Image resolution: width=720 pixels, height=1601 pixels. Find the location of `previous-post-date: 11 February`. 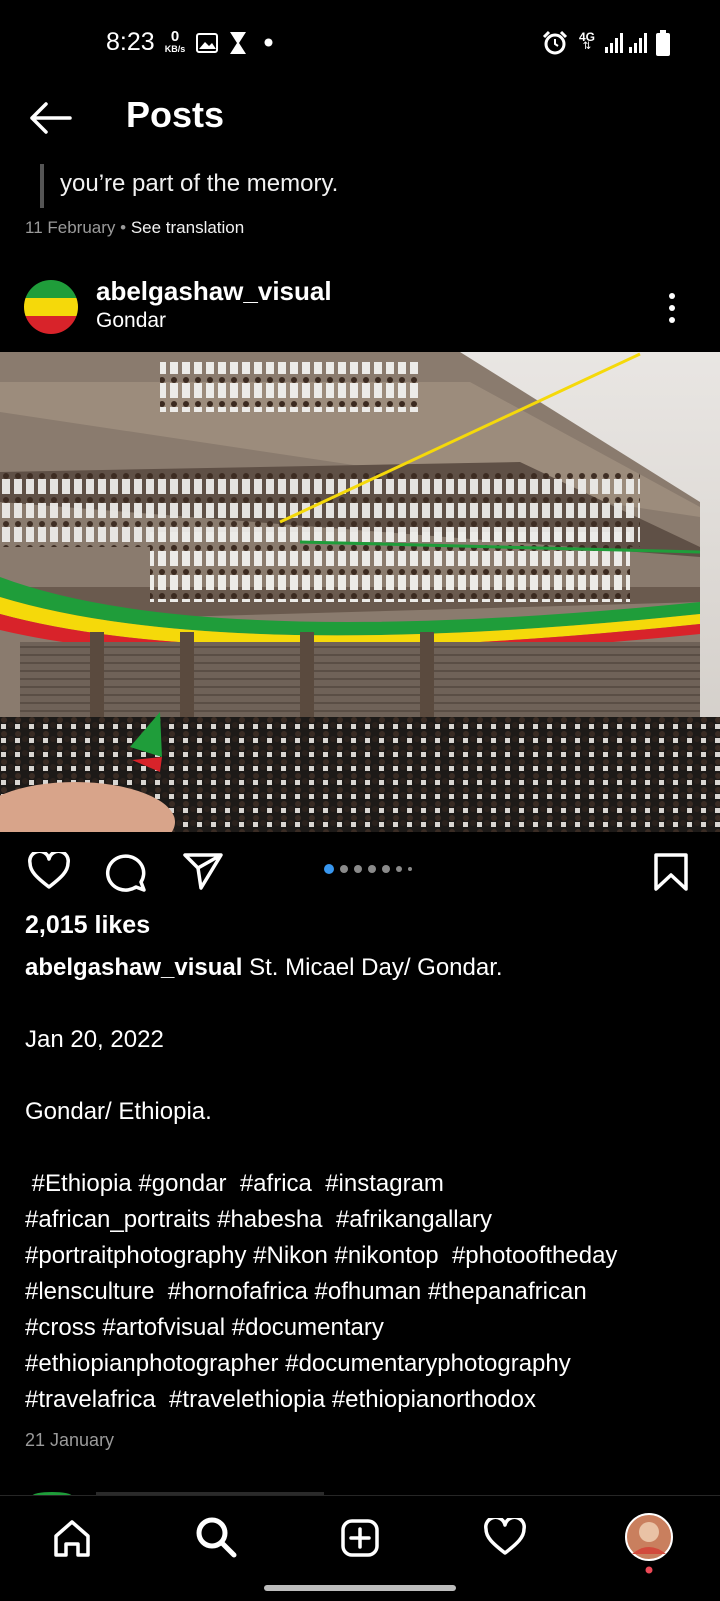

previous-post-date: 11 February is located at coordinates (70, 227).